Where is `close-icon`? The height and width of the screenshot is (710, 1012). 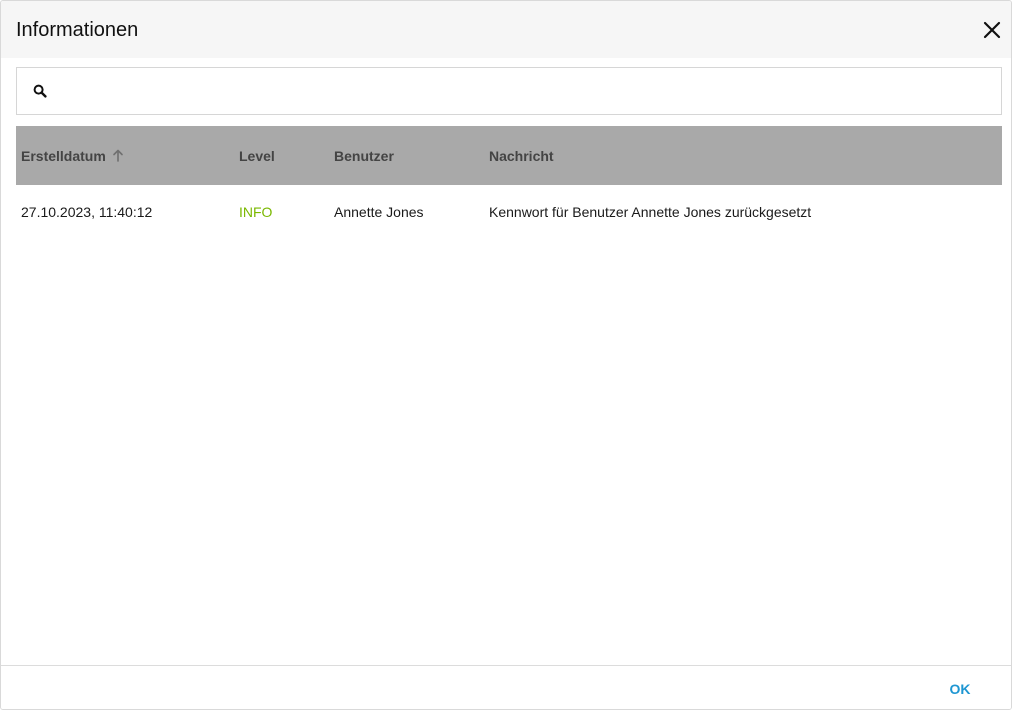
close-icon is located at coordinates (992, 30).